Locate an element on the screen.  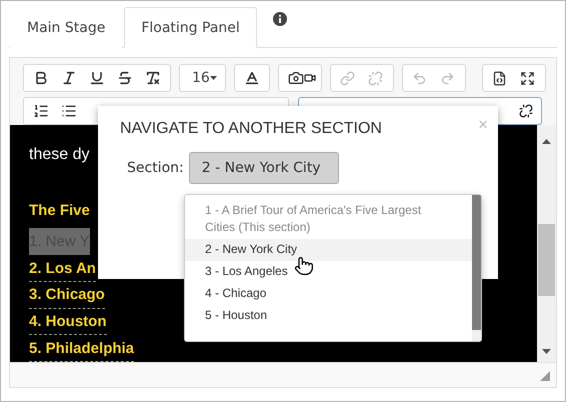
redo-icon is located at coordinates (448, 78).